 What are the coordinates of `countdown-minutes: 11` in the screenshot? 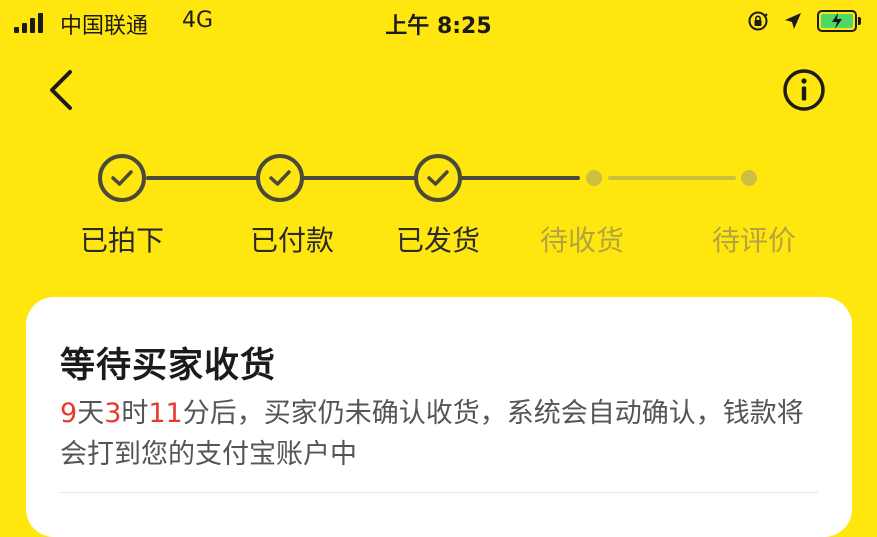 It's located at (165, 413).